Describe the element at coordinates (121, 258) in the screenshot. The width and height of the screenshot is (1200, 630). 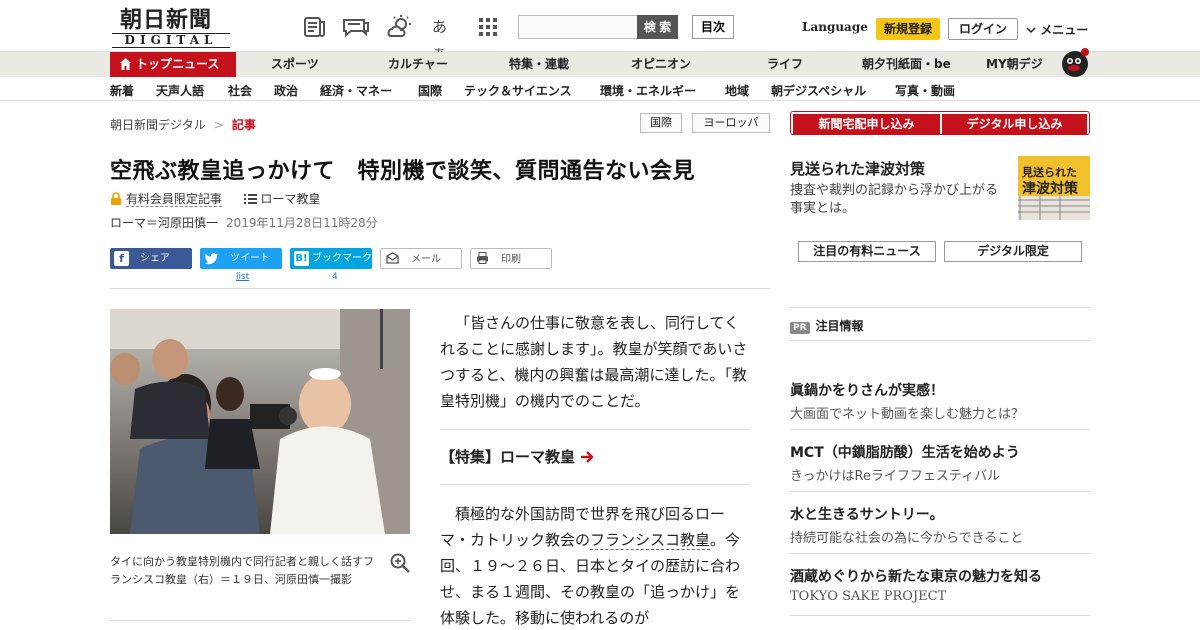
I see `facebook-icon: f` at that location.